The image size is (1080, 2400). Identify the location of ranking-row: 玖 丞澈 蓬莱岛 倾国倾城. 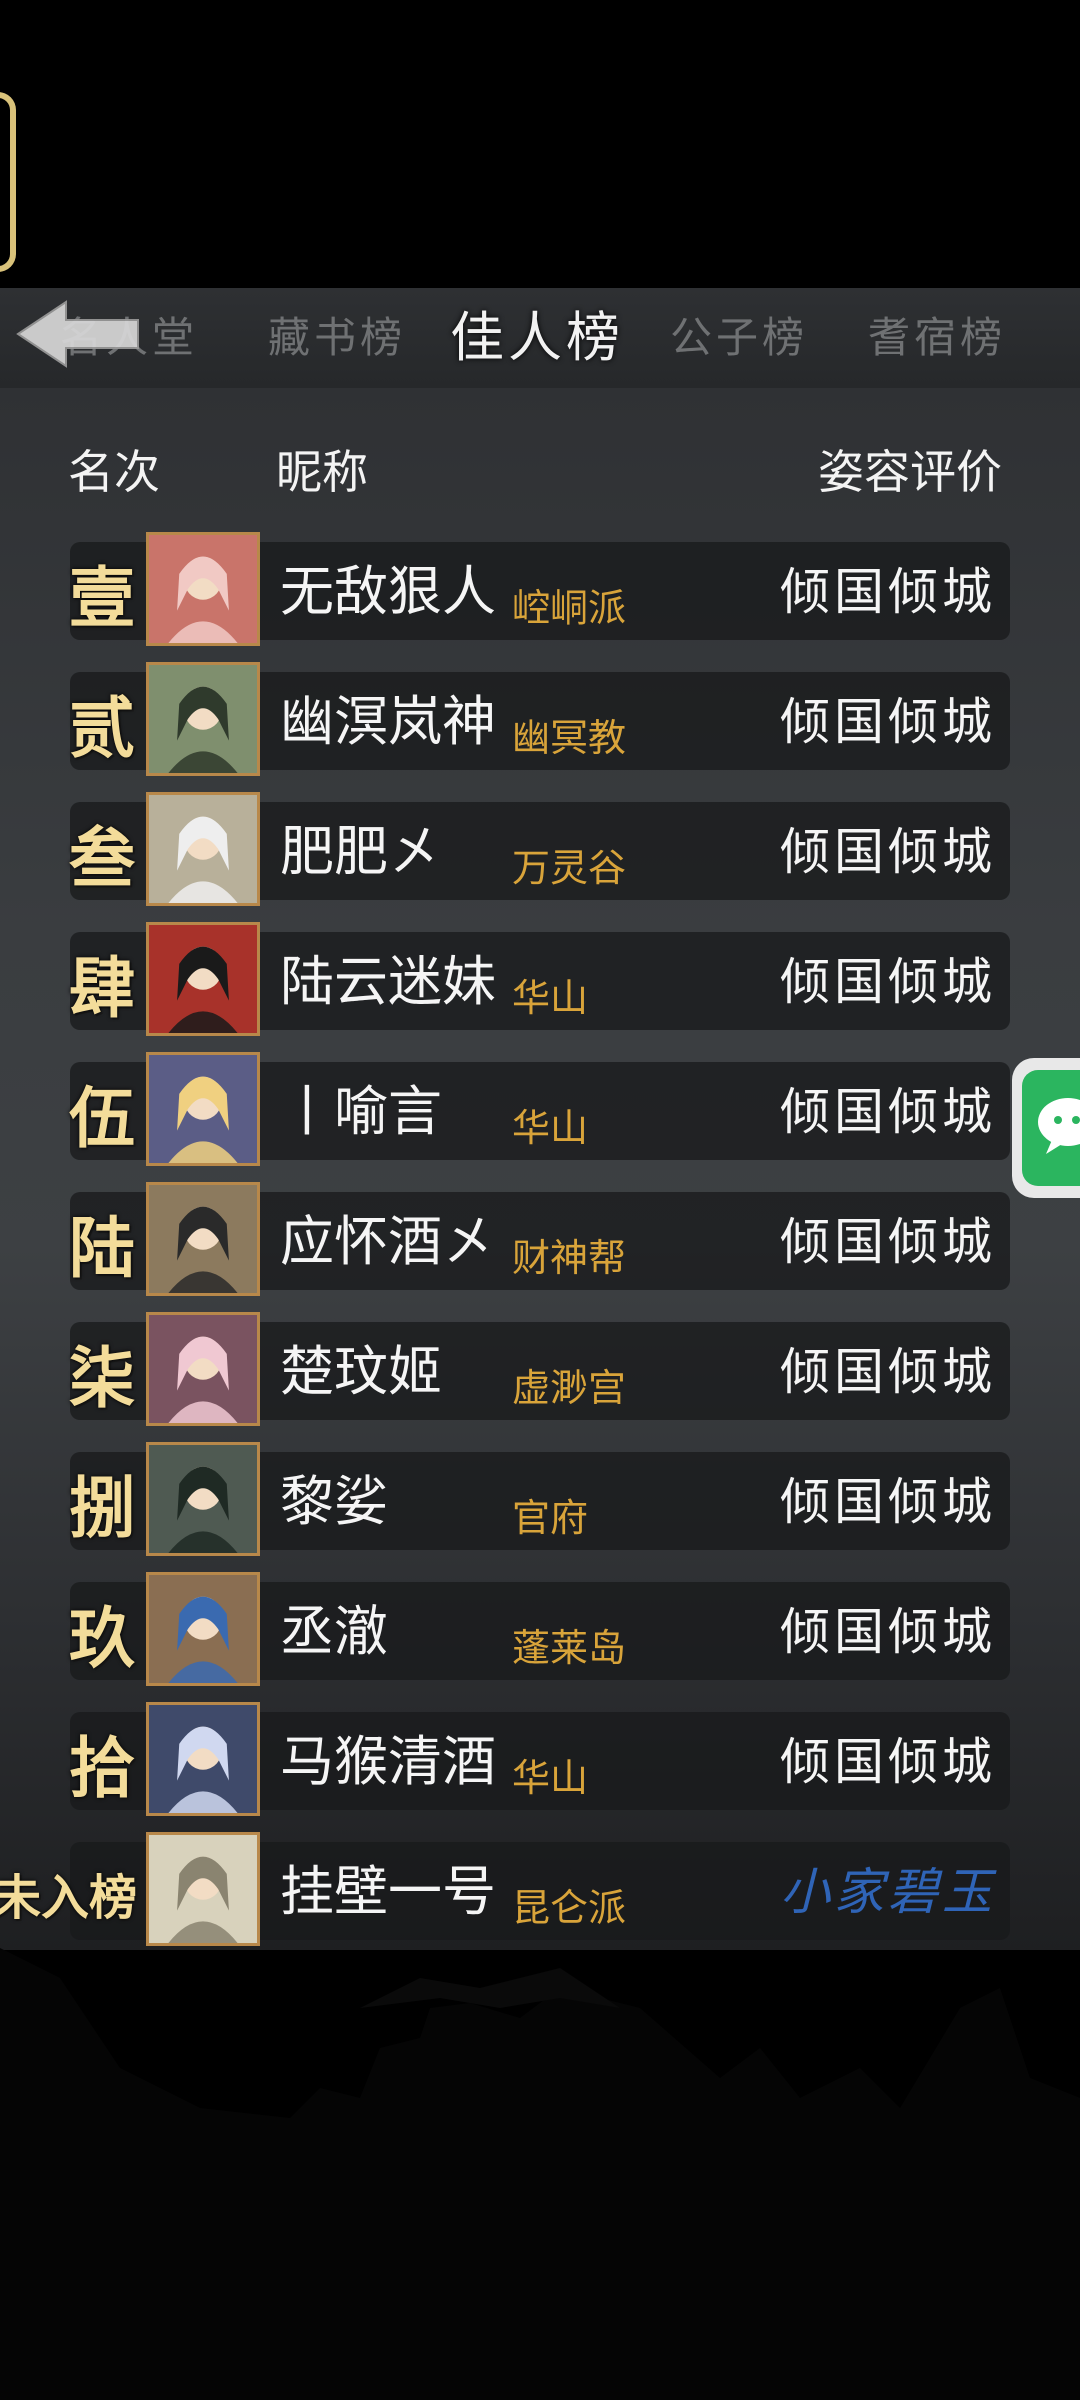
(540, 1635).